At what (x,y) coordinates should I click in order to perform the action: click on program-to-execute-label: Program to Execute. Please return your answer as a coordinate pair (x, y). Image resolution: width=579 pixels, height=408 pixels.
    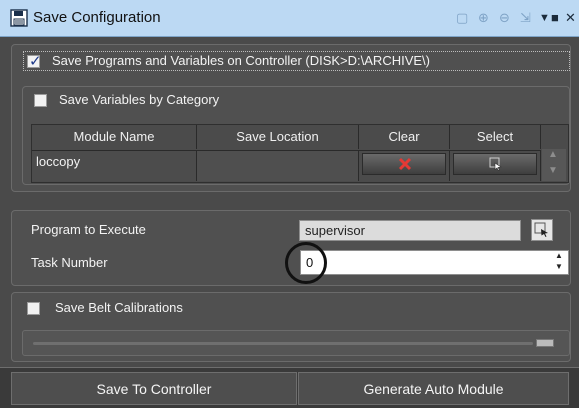
    Looking at the image, I should click on (88, 229).